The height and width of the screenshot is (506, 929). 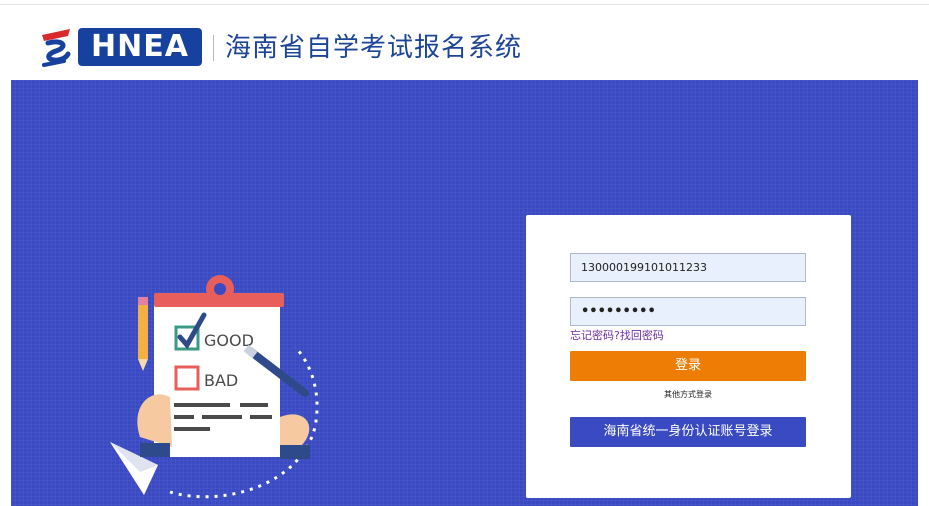 I want to click on login-button: 登录, so click(x=688, y=366).